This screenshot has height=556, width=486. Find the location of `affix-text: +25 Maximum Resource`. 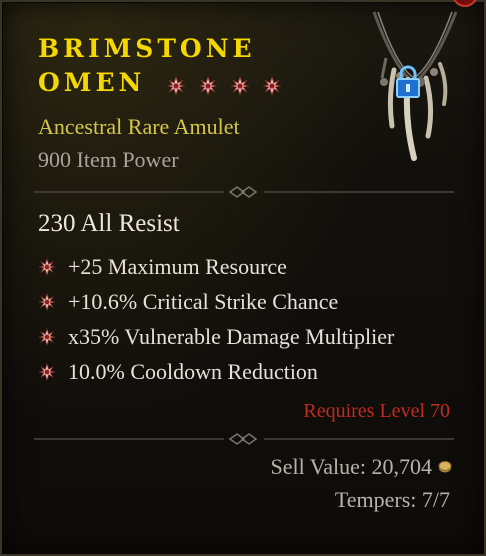

affix-text: +25 Maximum Resource is located at coordinates (177, 266).